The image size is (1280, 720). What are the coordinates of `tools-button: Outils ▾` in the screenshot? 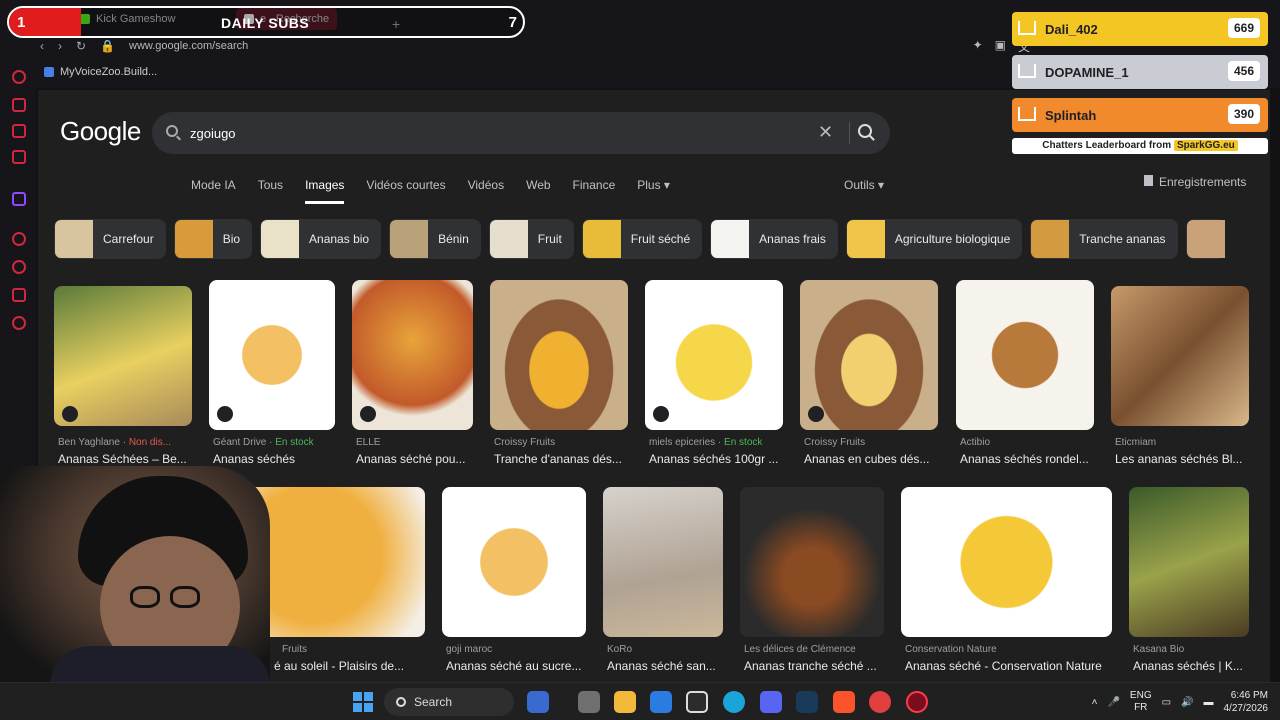 It's located at (864, 185).